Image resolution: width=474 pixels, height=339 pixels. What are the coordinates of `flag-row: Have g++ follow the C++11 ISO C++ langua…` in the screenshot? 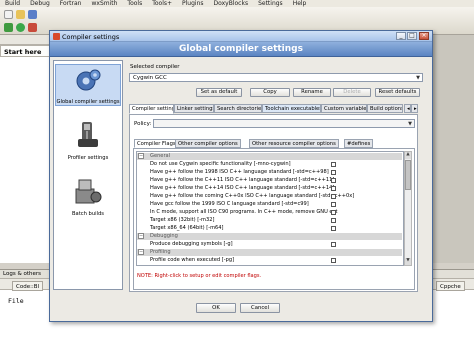 It's located at (269, 180).